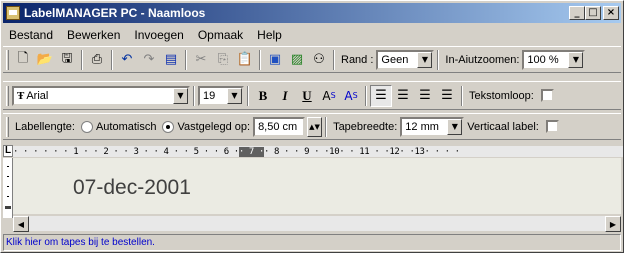 Image resolution: width=624 pixels, height=253 pixels. I want to click on bold-button: B, so click(263, 96).